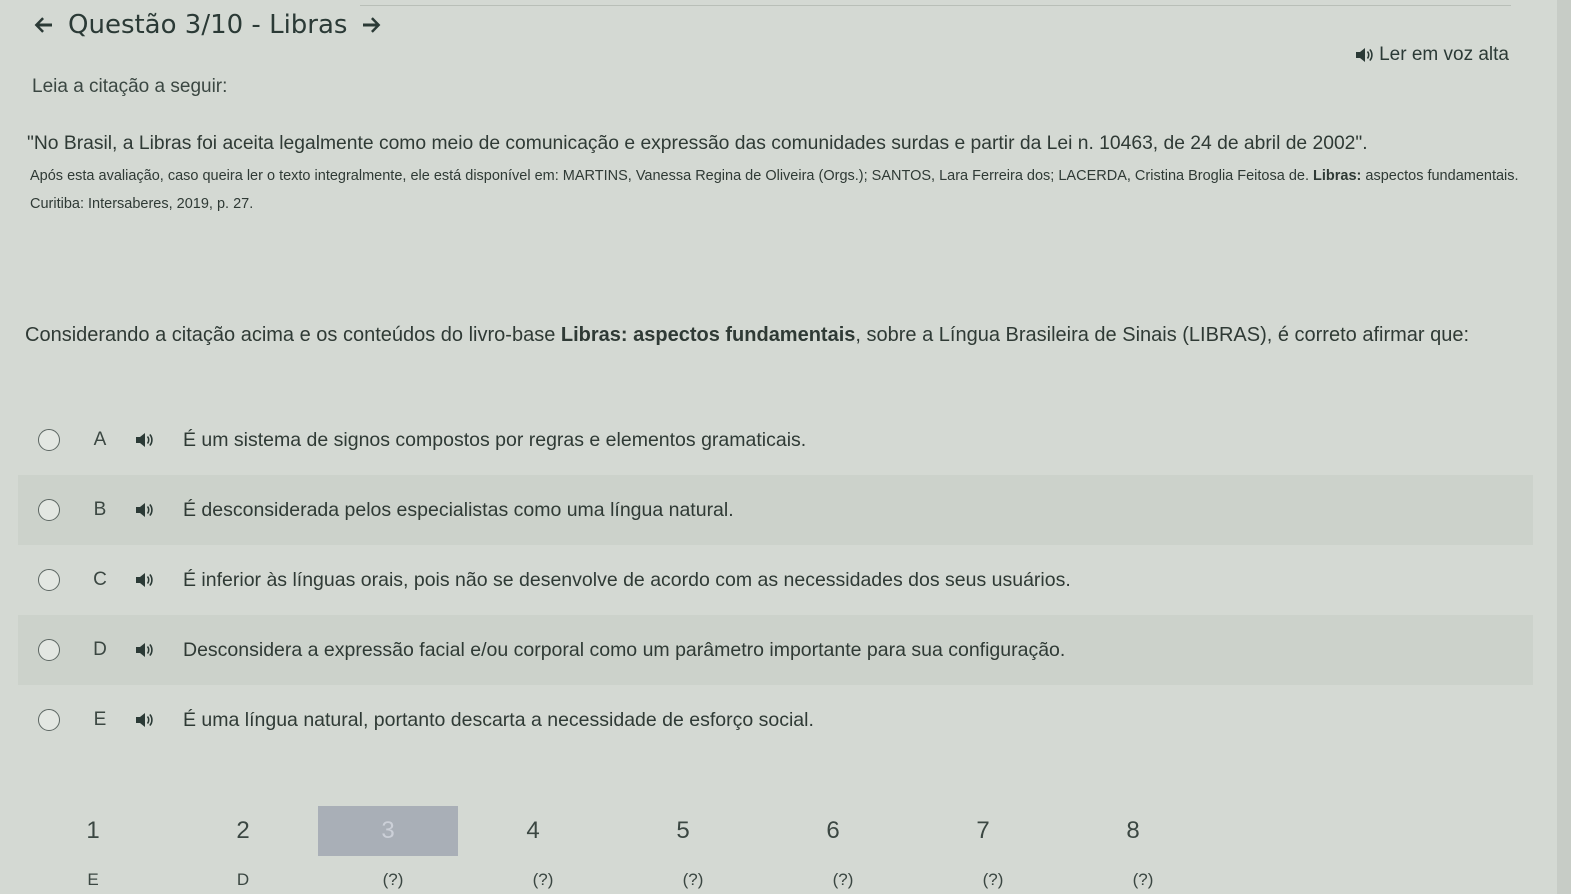 The height and width of the screenshot is (894, 1571). Describe the element at coordinates (100, 509) in the screenshot. I see `option-letter: B` at that location.